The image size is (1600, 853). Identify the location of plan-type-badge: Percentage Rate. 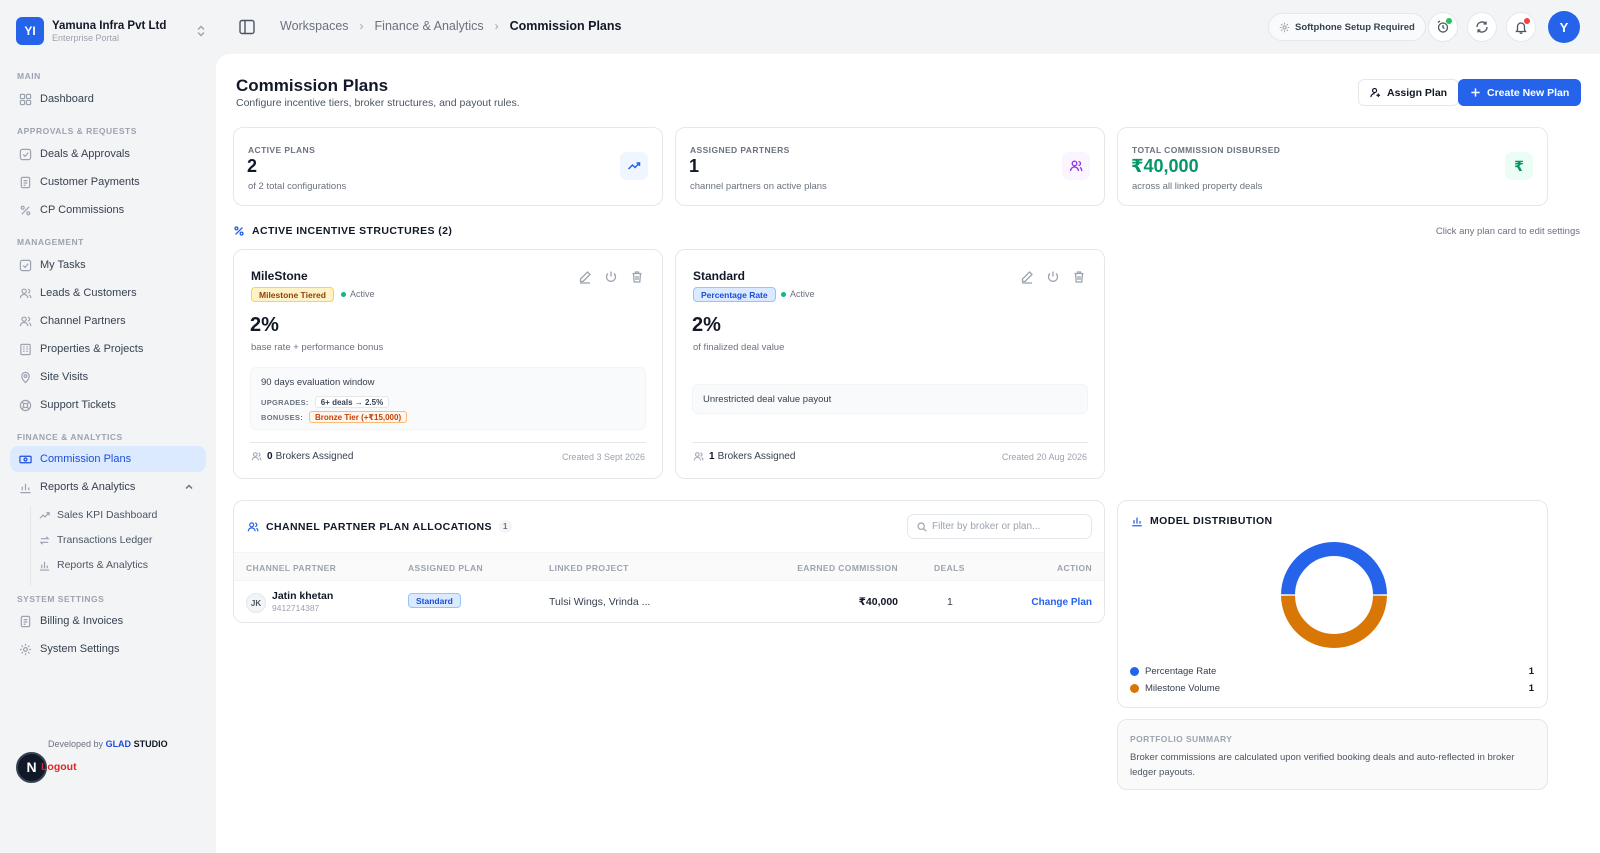
(734, 294).